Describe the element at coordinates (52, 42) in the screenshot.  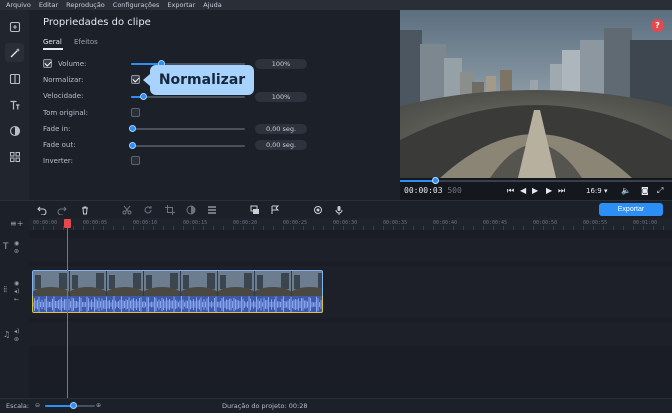
I see `tab-general: Geral` at that location.